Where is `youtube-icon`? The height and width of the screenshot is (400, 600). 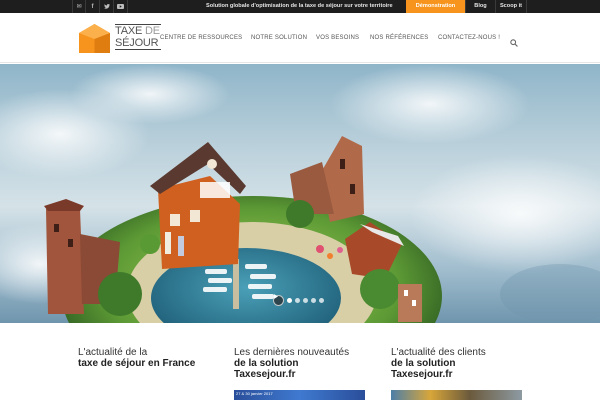 youtube-icon is located at coordinates (121, 6).